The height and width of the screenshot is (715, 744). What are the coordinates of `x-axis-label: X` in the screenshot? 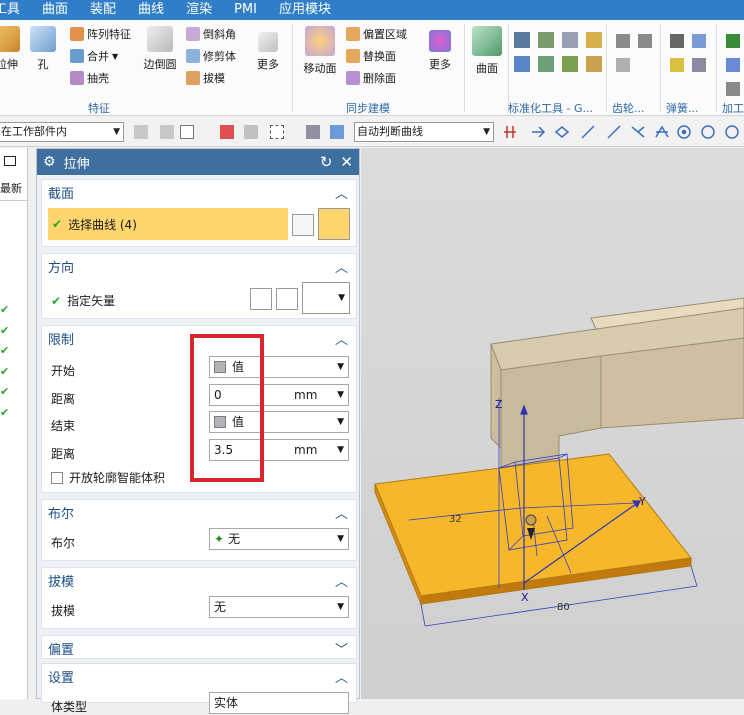 It's located at (525, 597).